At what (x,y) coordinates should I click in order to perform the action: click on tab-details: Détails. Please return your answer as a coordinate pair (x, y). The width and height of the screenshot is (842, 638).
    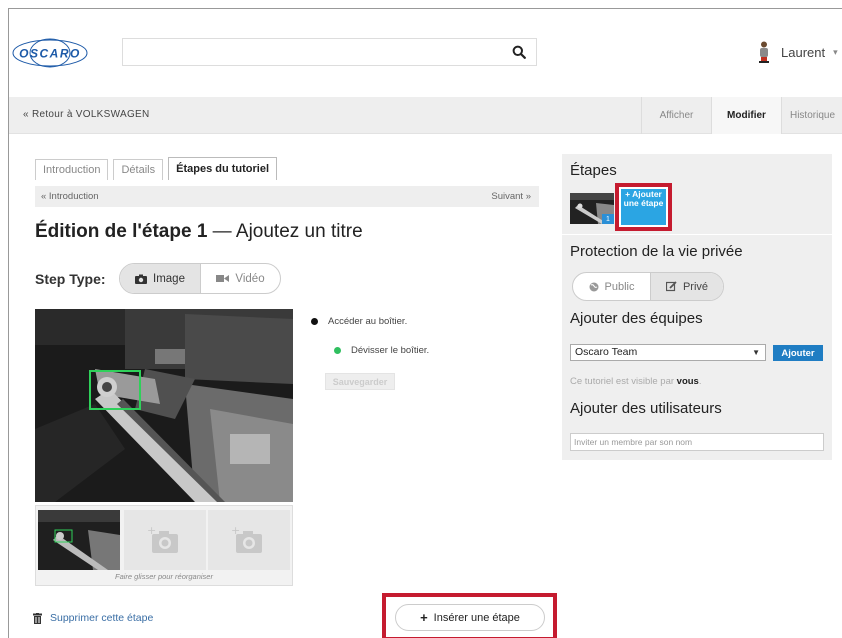
    Looking at the image, I should click on (138, 169).